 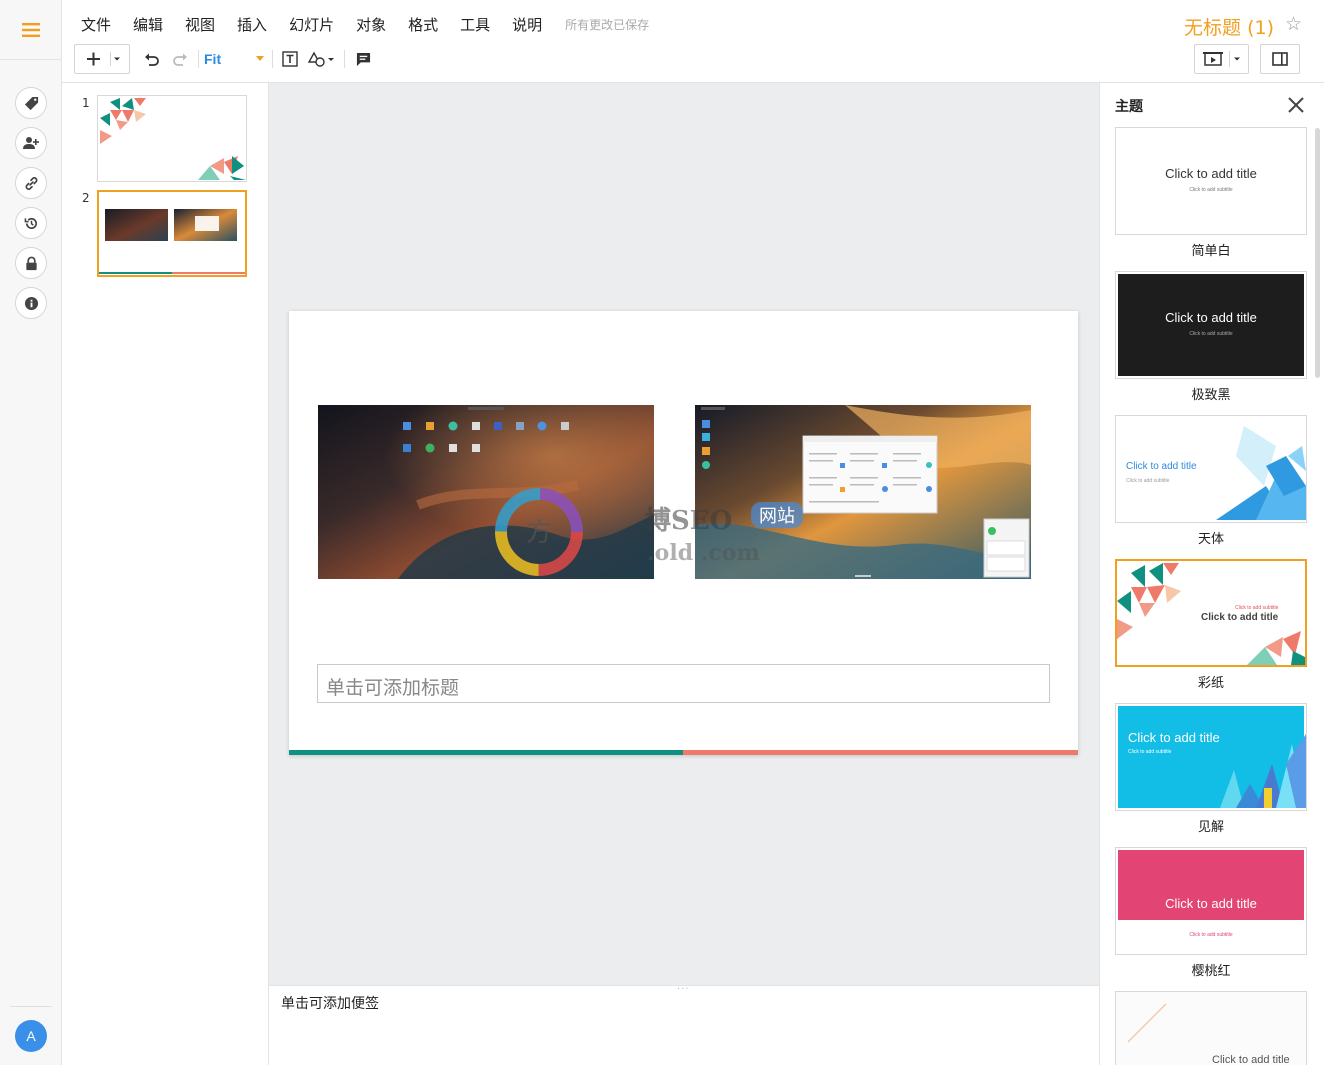 What do you see at coordinates (1129, 107) in the screenshot?
I see `theme-panel-title: 主题` at bounding box center [1129, 107].